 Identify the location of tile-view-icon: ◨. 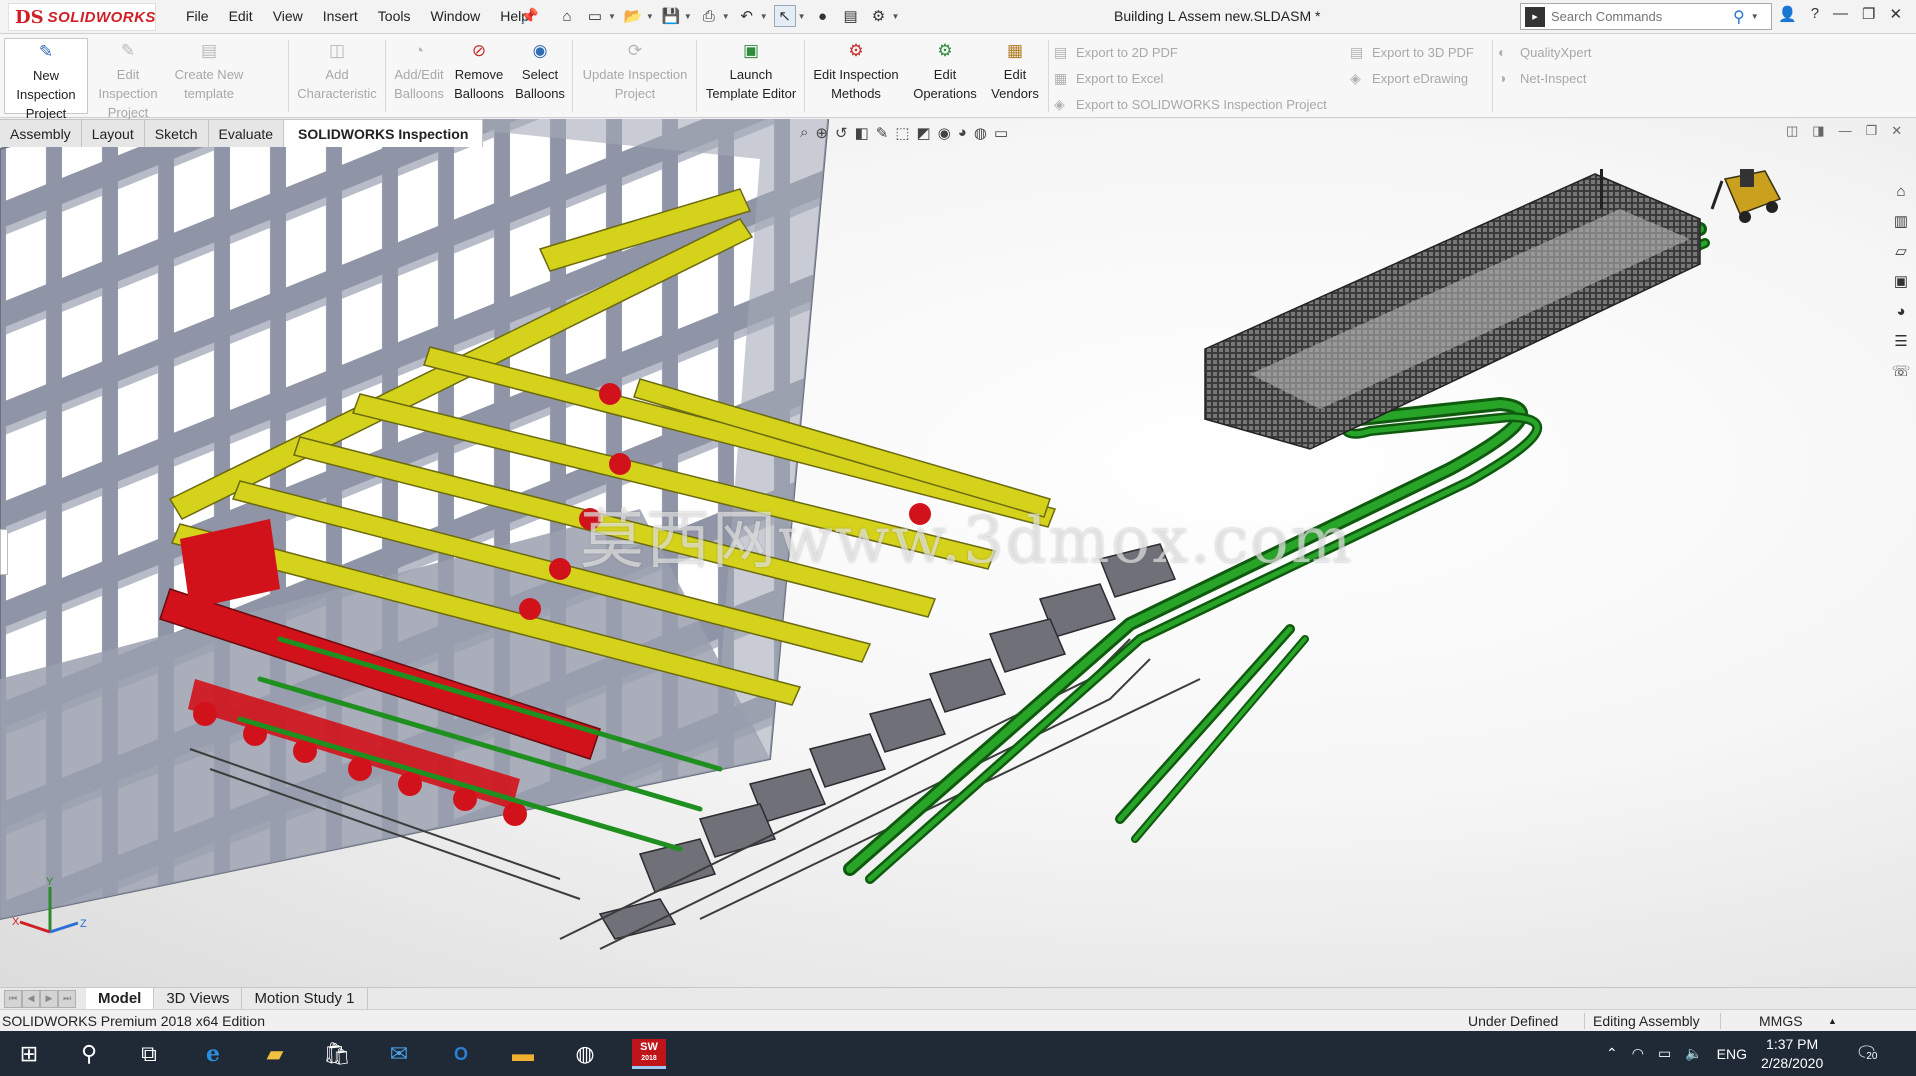
(1818, 131).